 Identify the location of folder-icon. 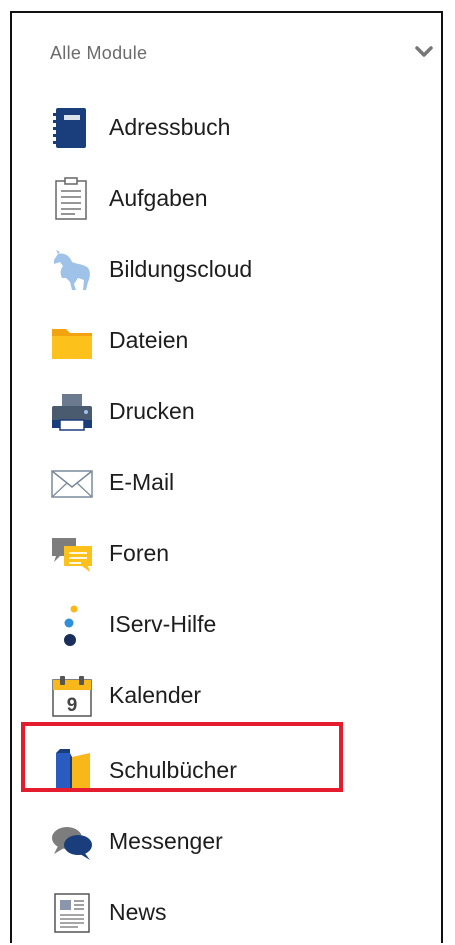
(72, 344).